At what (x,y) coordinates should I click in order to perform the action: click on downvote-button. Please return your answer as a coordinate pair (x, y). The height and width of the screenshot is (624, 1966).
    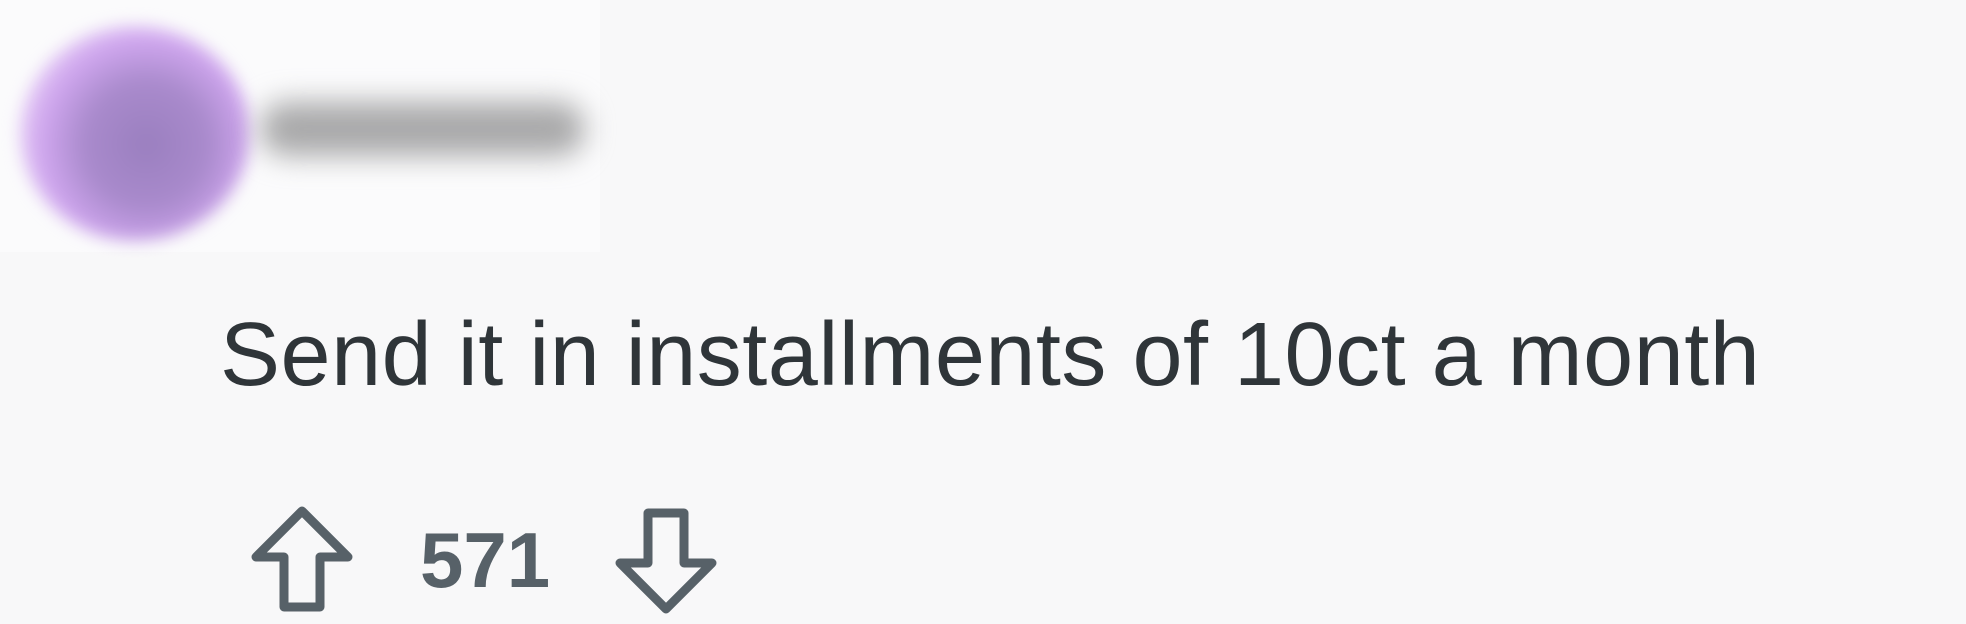
    Looking at the image, I should click on (666, 560).